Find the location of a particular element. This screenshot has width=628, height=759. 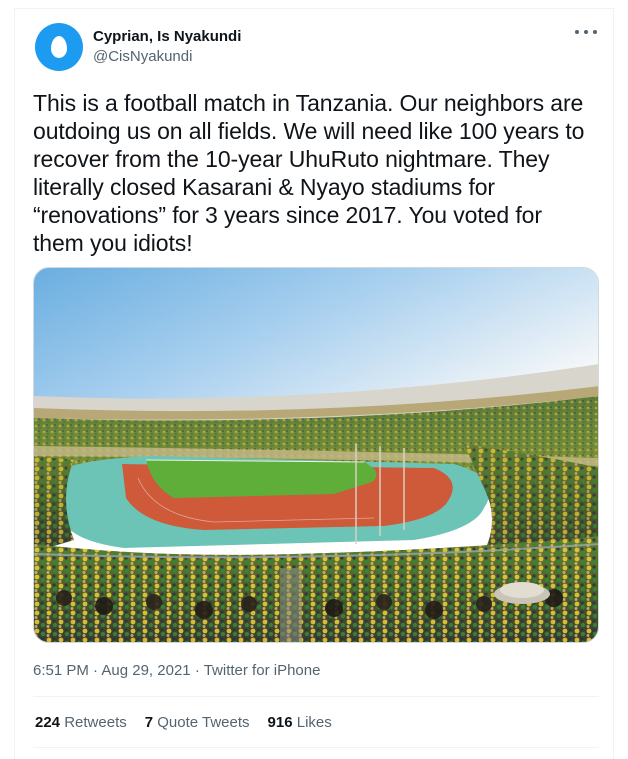

quote-tweets-stat: 7 Quote Tweets is located at coordinates (197, 723).